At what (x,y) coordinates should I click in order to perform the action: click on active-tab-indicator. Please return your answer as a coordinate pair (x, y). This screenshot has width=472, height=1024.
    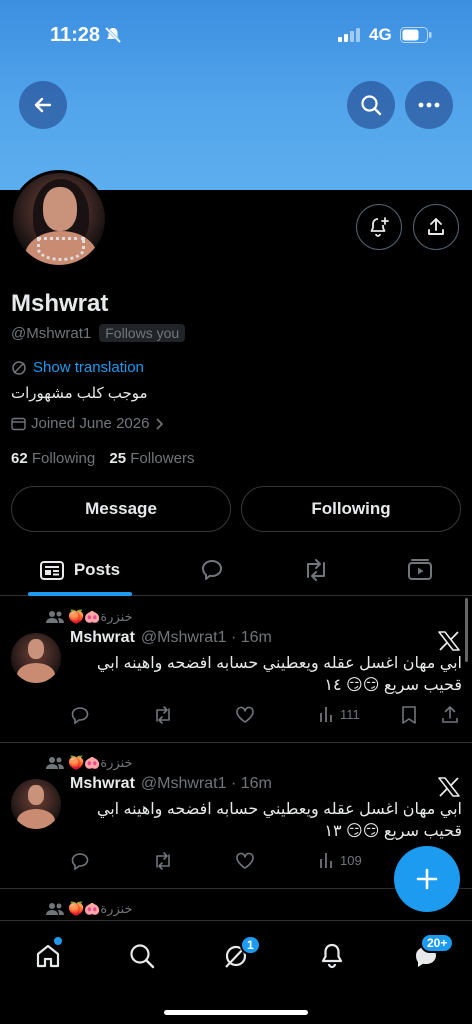
    Looking at the image, I should click on (80, 594).